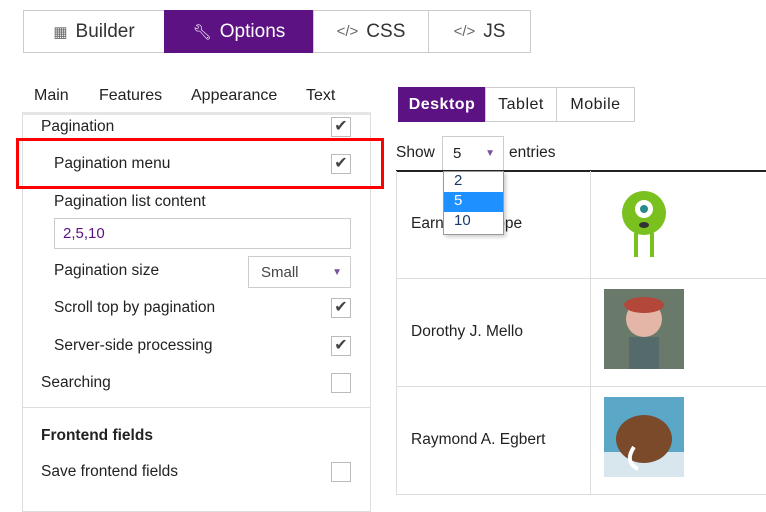 The height and width of the screenshot is (512, 766). What do you see at coordinates (202, 233) in the screenshot?
I see `pagination-list-content-input: 2,5,10` at bounding box center [202, 233].